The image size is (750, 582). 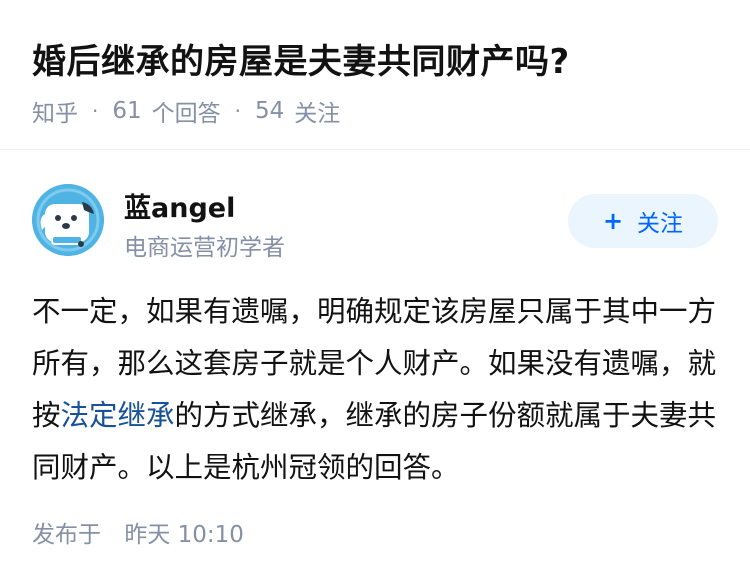 I want to click on plus-icon: +, so click(x=613, y=221).